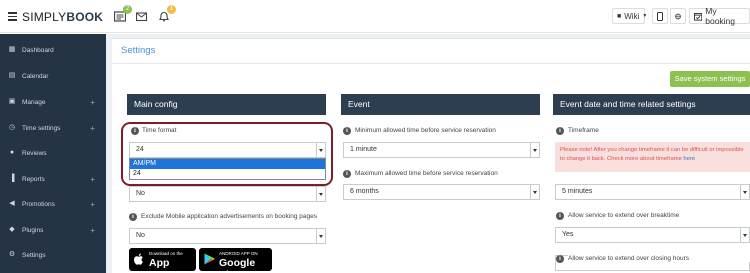 This screenshot has height=273, width=750. What do you see at coordinates (12, 254) in the screenshot?
I see `gears-icon: ⚙` at bounding box center [12, 254].